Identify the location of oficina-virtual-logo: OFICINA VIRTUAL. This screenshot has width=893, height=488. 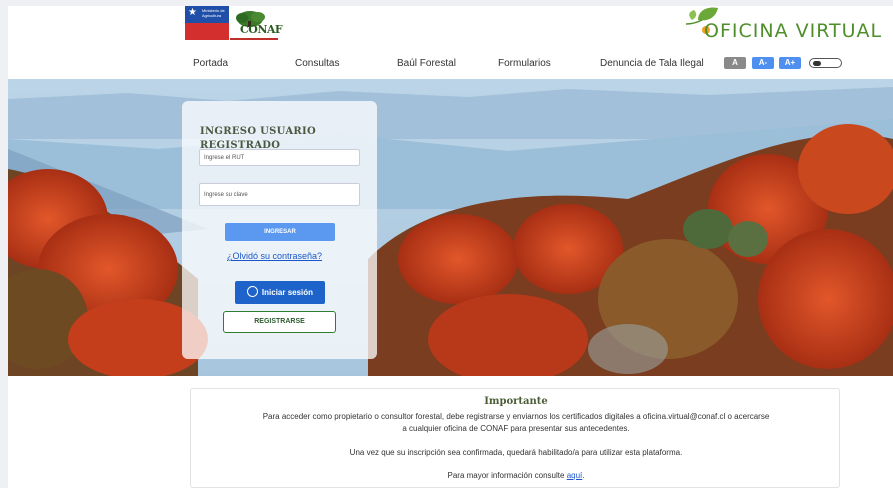
(782, 24).